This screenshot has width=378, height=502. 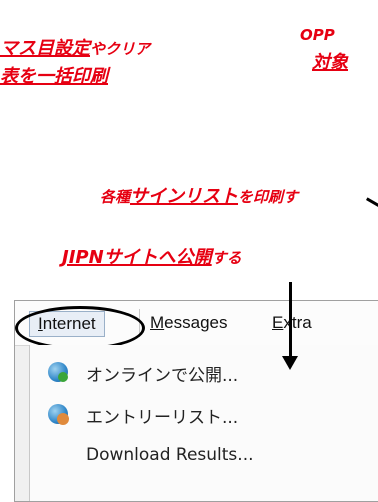 What do you see at coordinates (196, 322) in the screenshot?
I see `menu-label: essages` at bounding box center [196, 322].